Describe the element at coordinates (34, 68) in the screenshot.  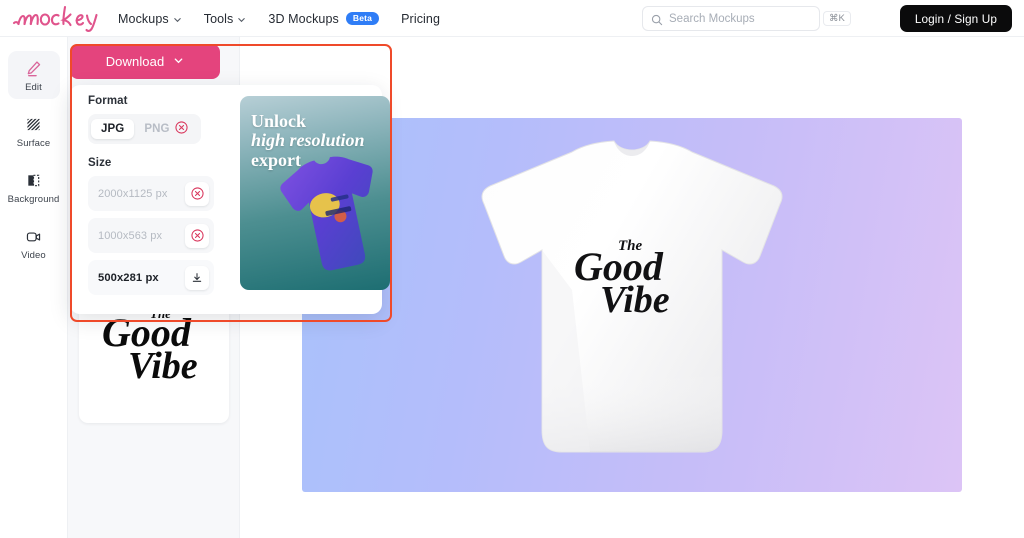
I see `pencil-icon` at that location.